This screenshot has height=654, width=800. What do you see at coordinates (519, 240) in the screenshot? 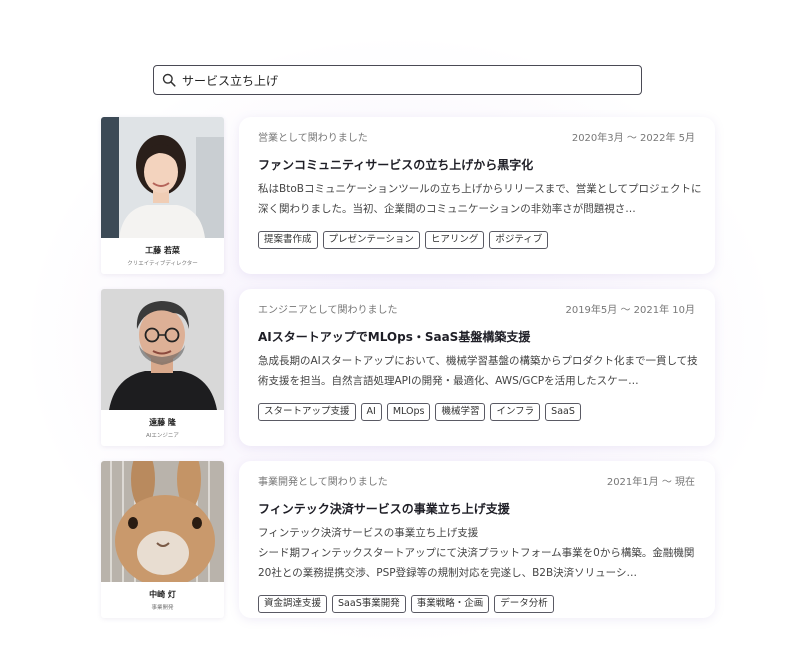
I see `tag: ポジティブ` at bounding box center [519, 240].